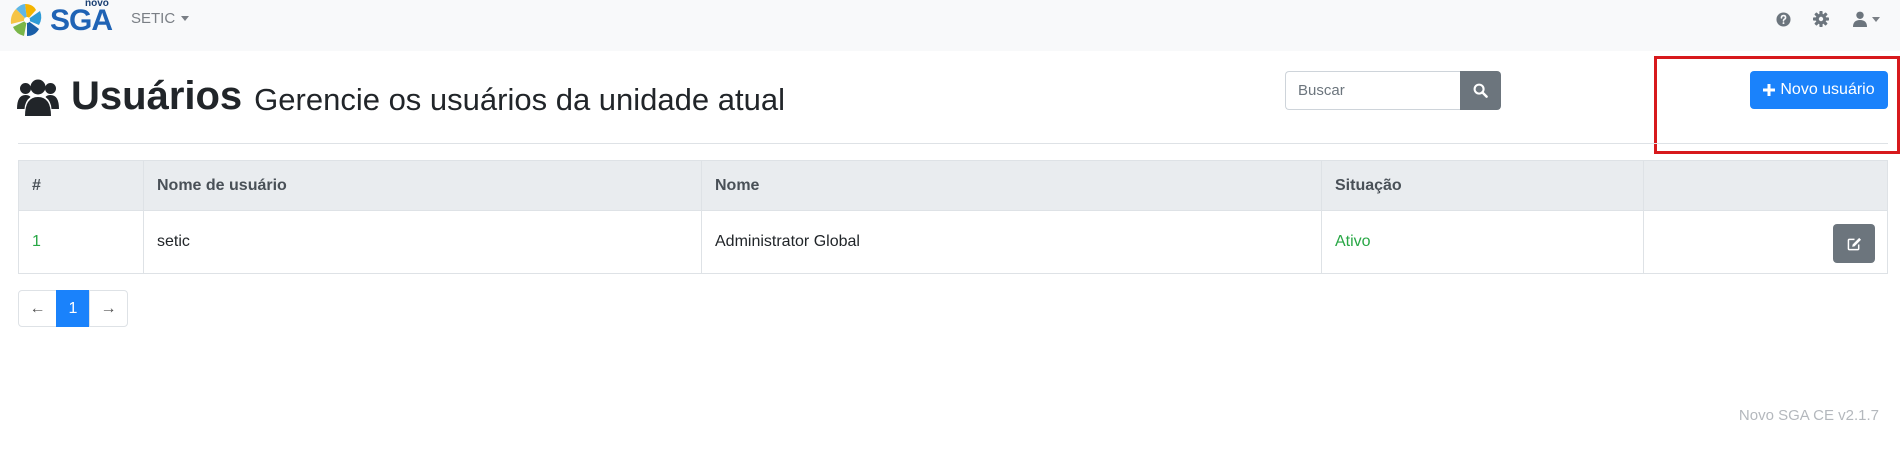  What do you see at coordinates (81, 185) in the screenshot?
I see `column-header-id: #` at bounding box center [81, 185].